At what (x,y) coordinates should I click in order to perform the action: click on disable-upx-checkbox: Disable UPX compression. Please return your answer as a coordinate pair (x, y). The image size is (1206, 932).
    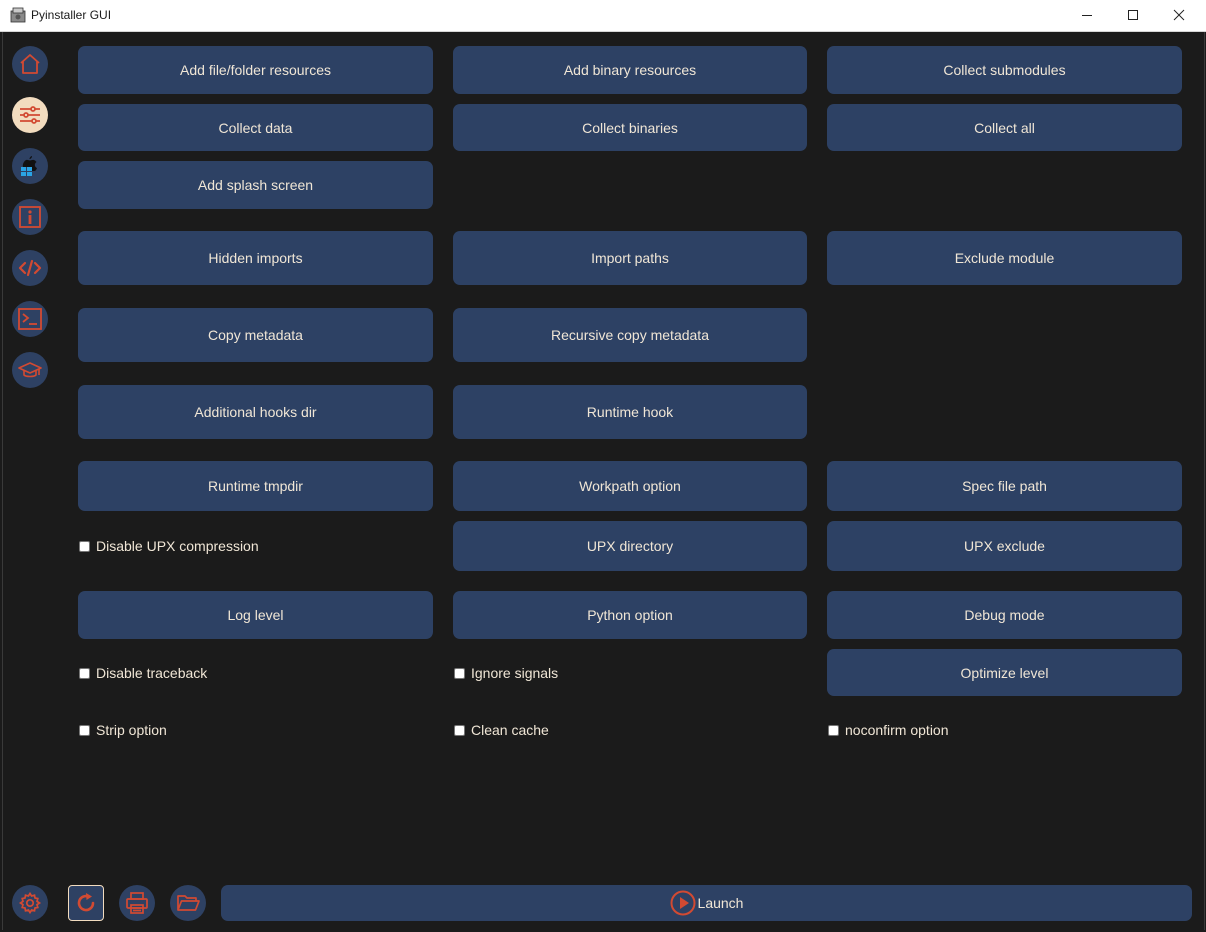
    Looking at the image, I should click on (169, 546).